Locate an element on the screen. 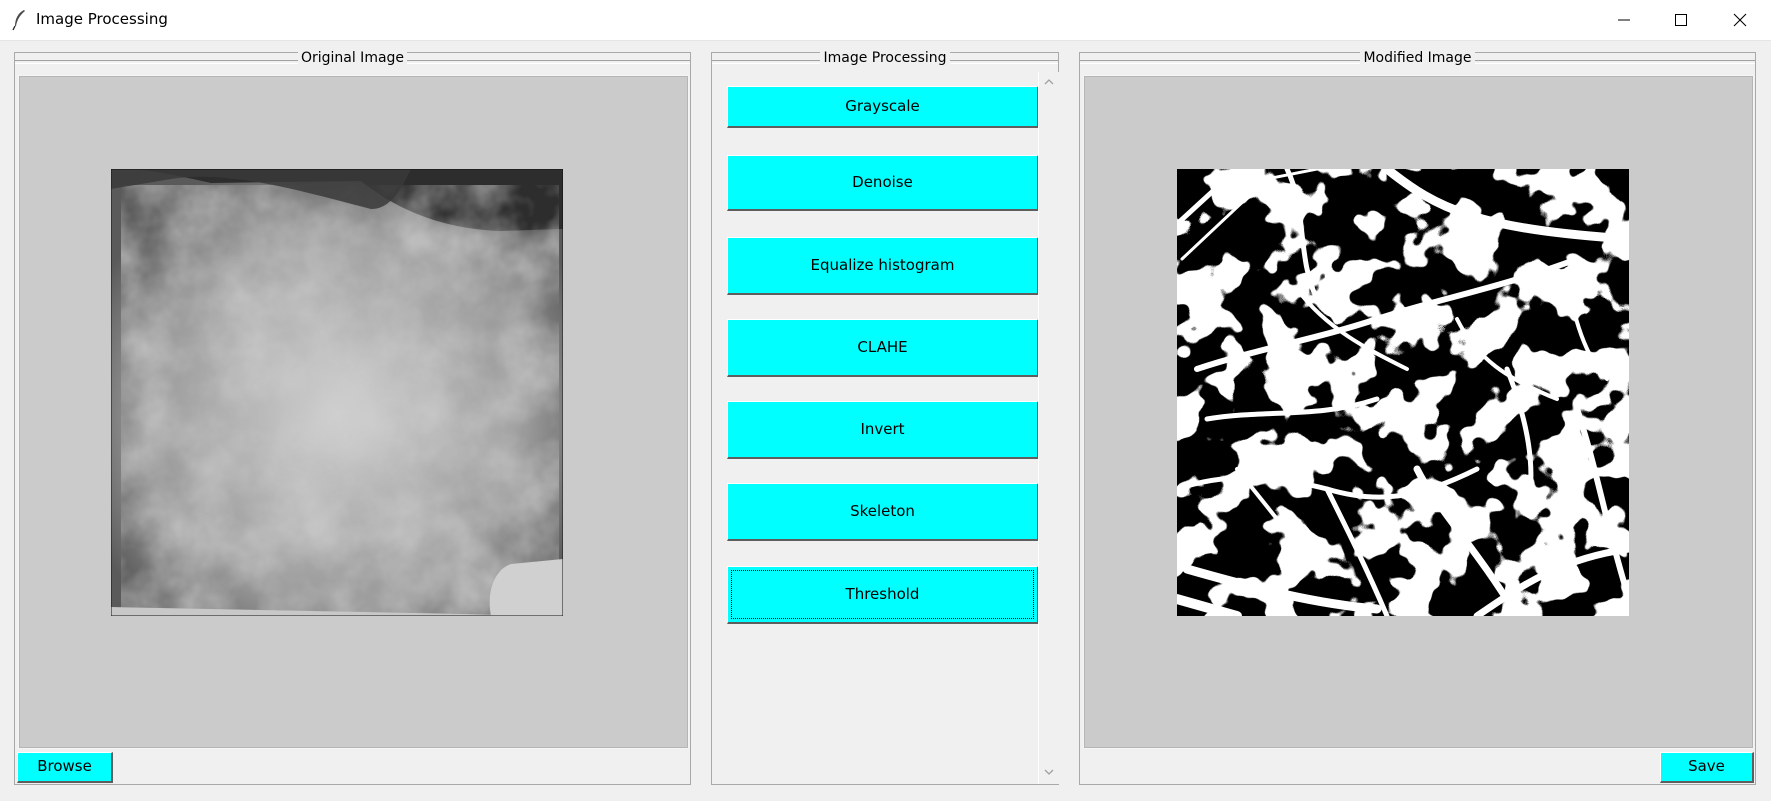  modified-image is located at coordinates (1403, 392).